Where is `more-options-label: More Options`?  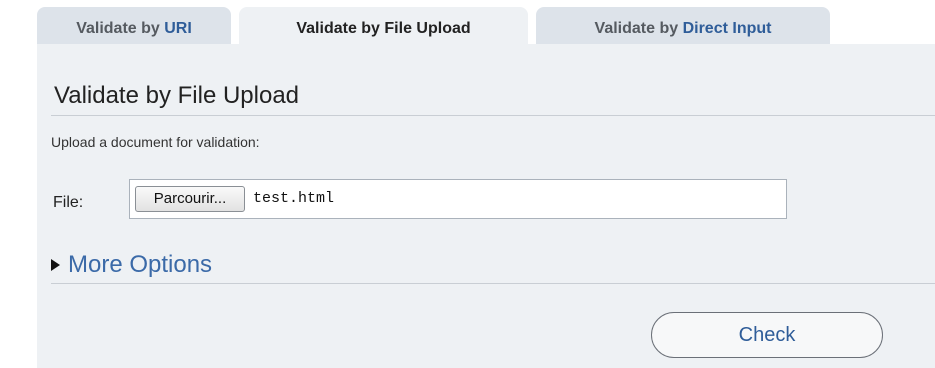
more-options-label: More Options is located at coordinates (140, 264).